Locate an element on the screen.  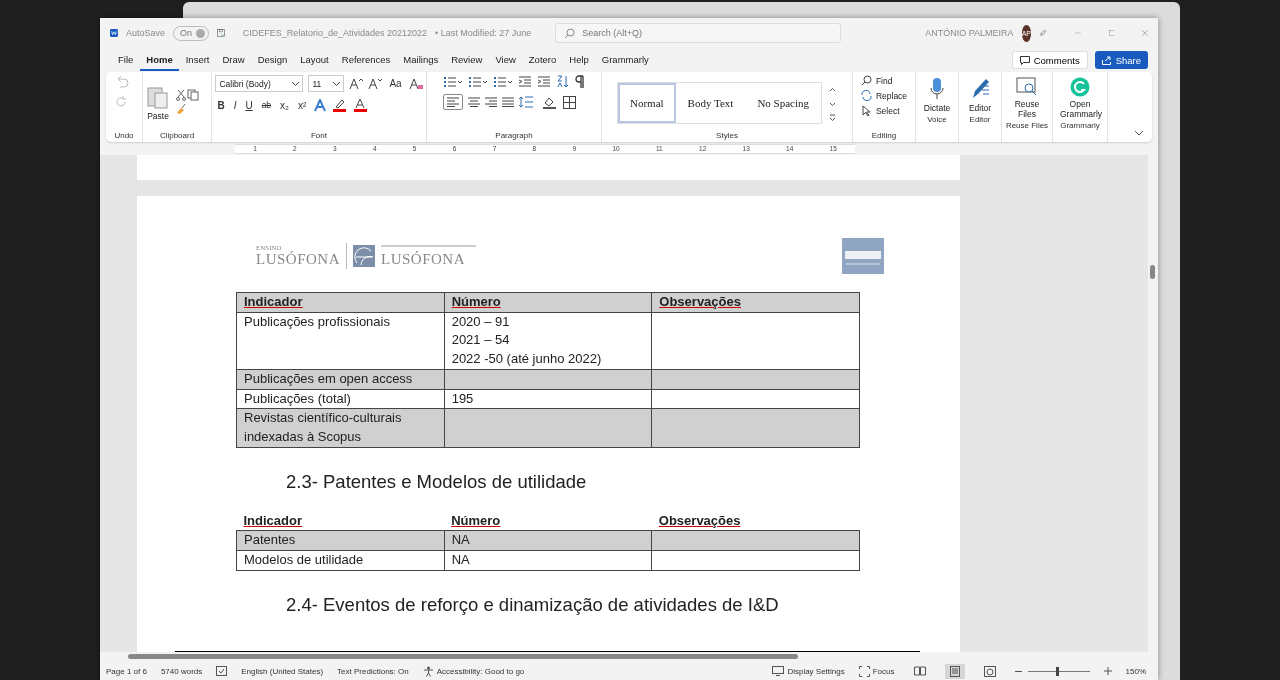
text-effects-icon is located at coordinates (320, 105).